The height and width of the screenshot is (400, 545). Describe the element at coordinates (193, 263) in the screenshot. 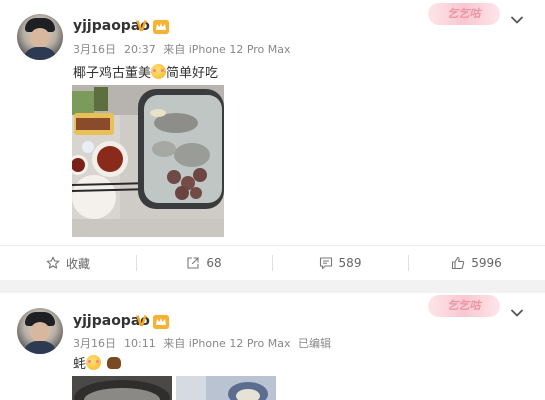

I see `share-icon` at that location.